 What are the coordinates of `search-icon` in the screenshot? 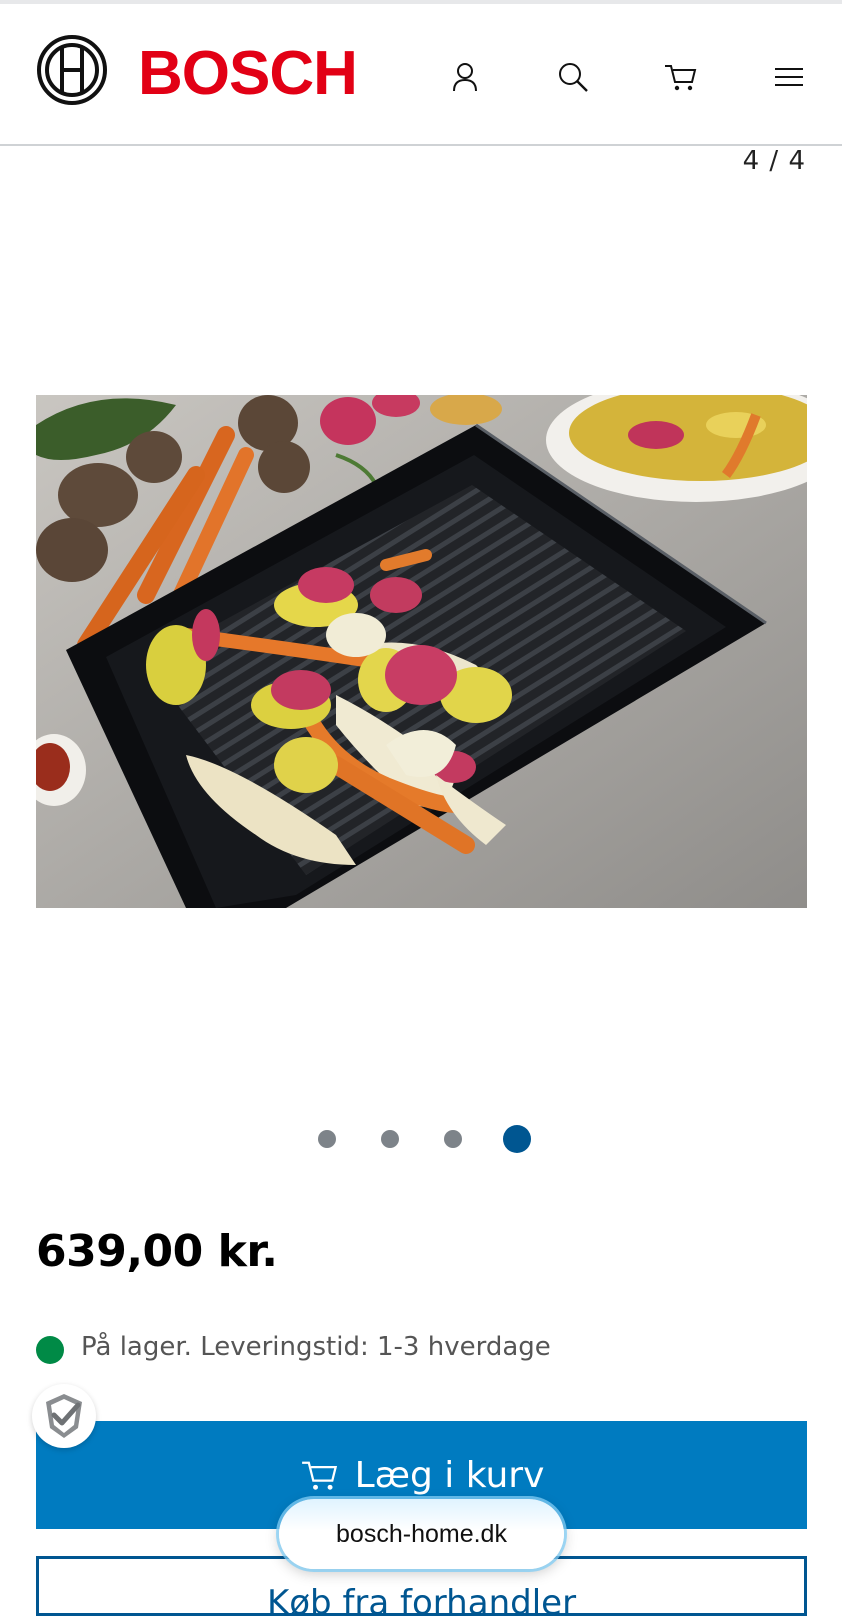 It's located at (573, 77).